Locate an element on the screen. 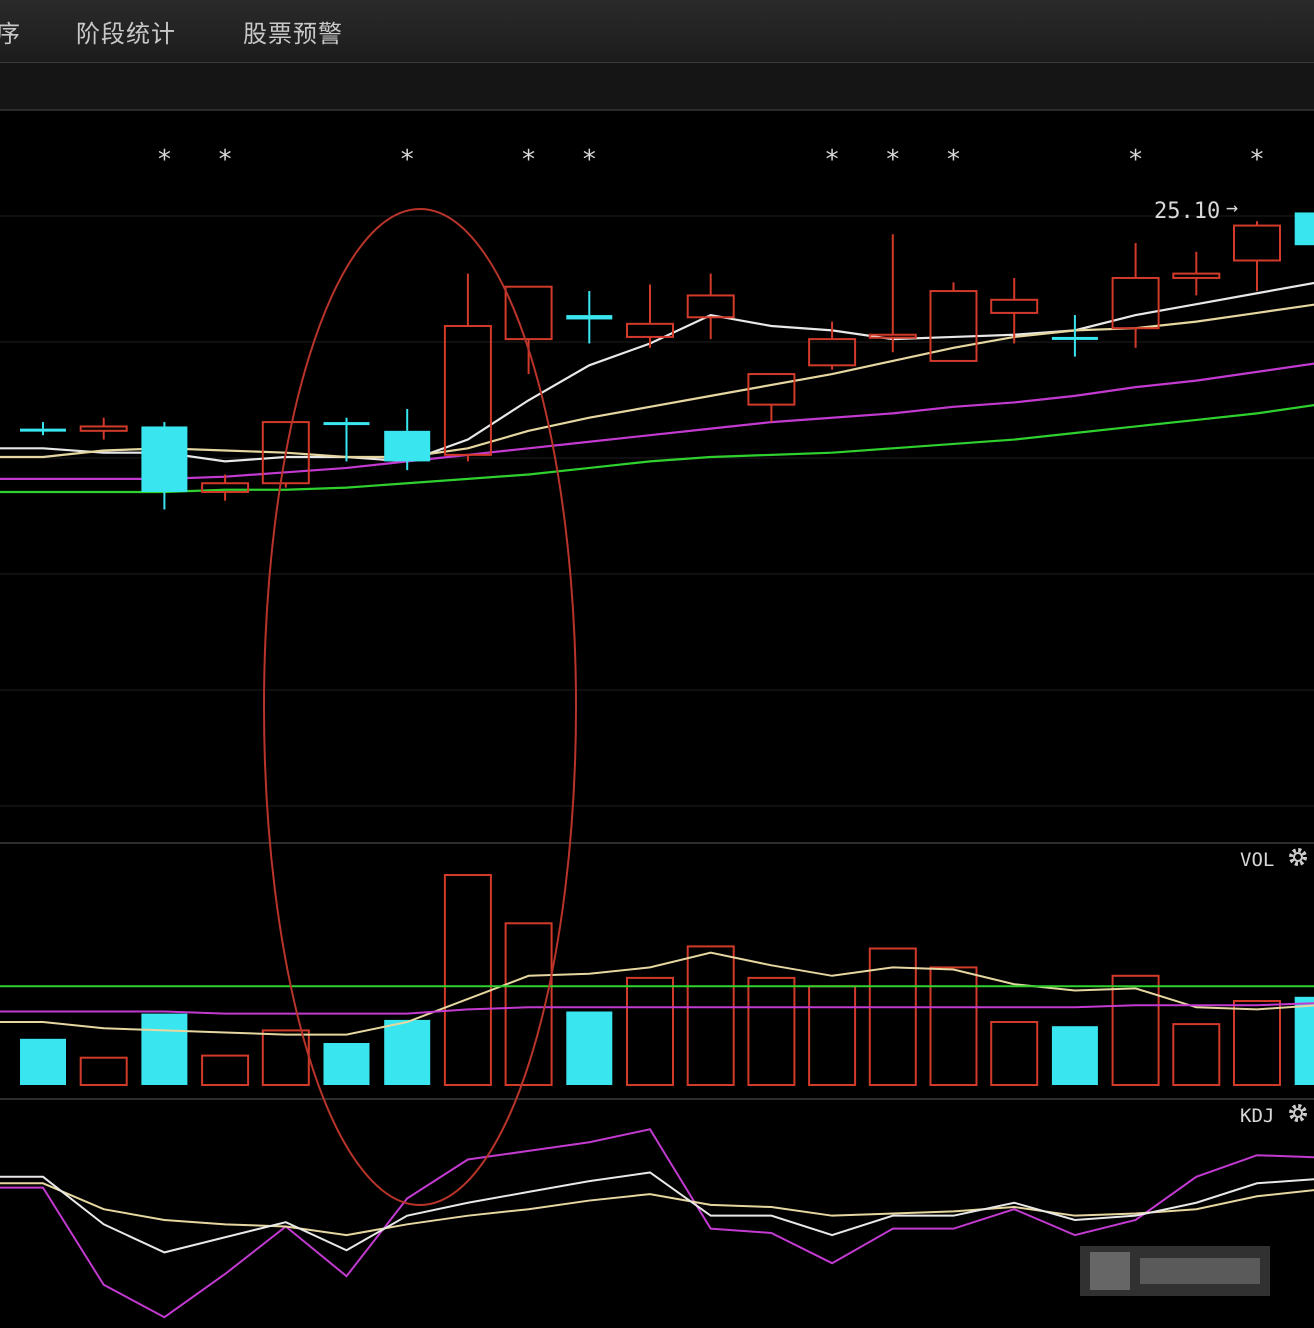  tab-stock-alert: 股票预警 is located at coordinates (293, 31).